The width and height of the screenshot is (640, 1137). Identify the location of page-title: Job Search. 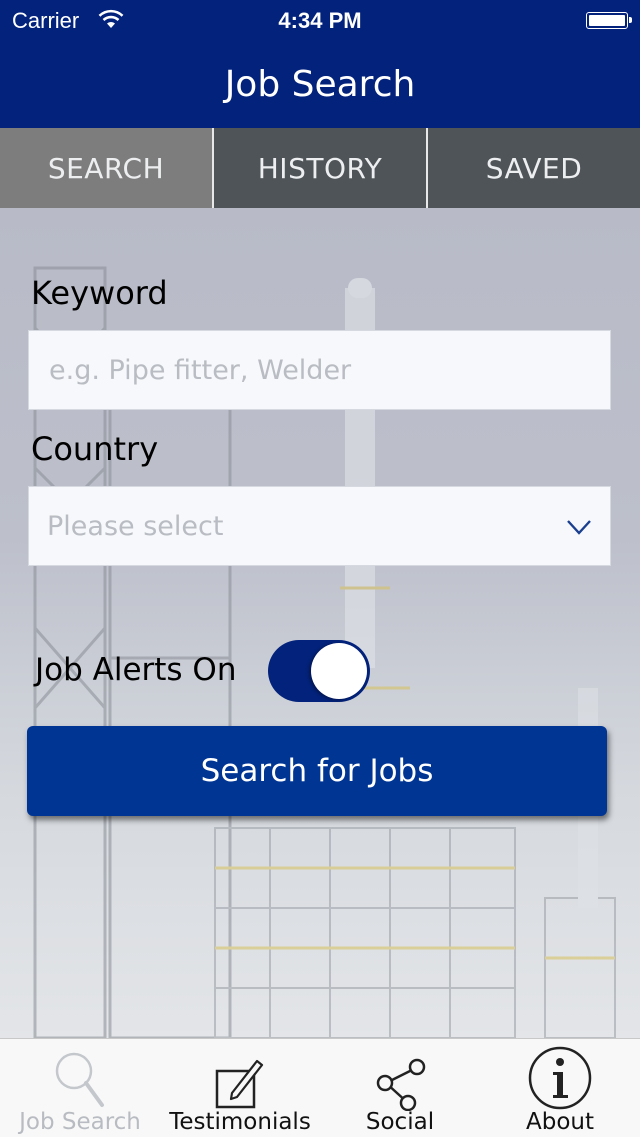
(320, 84).